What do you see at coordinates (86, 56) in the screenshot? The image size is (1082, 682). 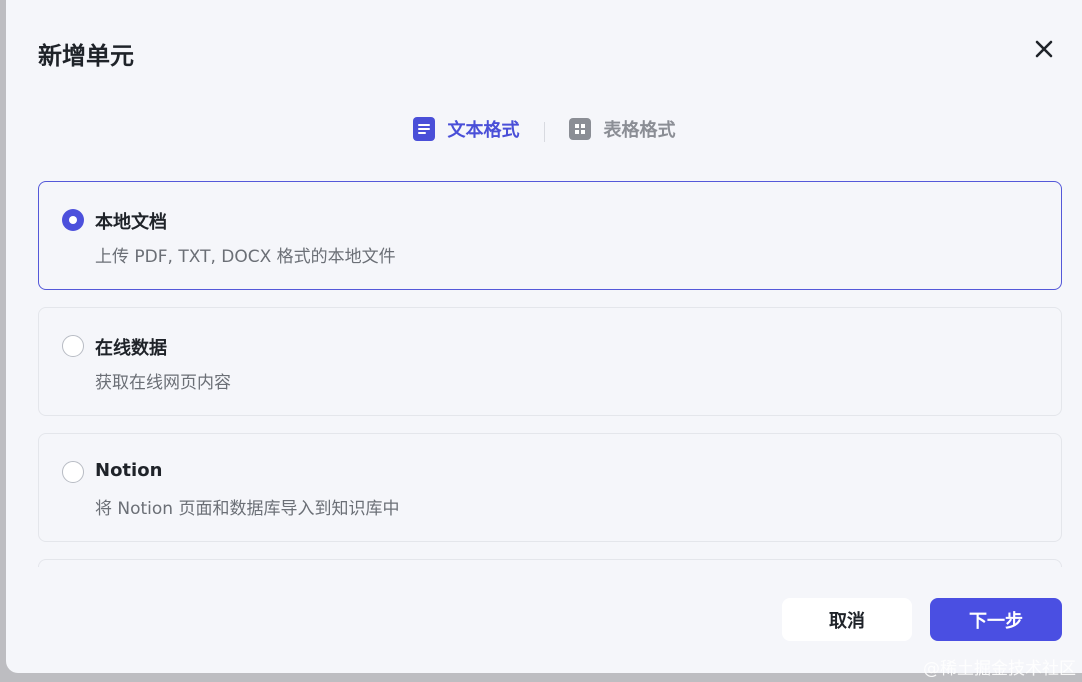 I see `dialog-title: 新增单元` at bounding box center [86, 56].